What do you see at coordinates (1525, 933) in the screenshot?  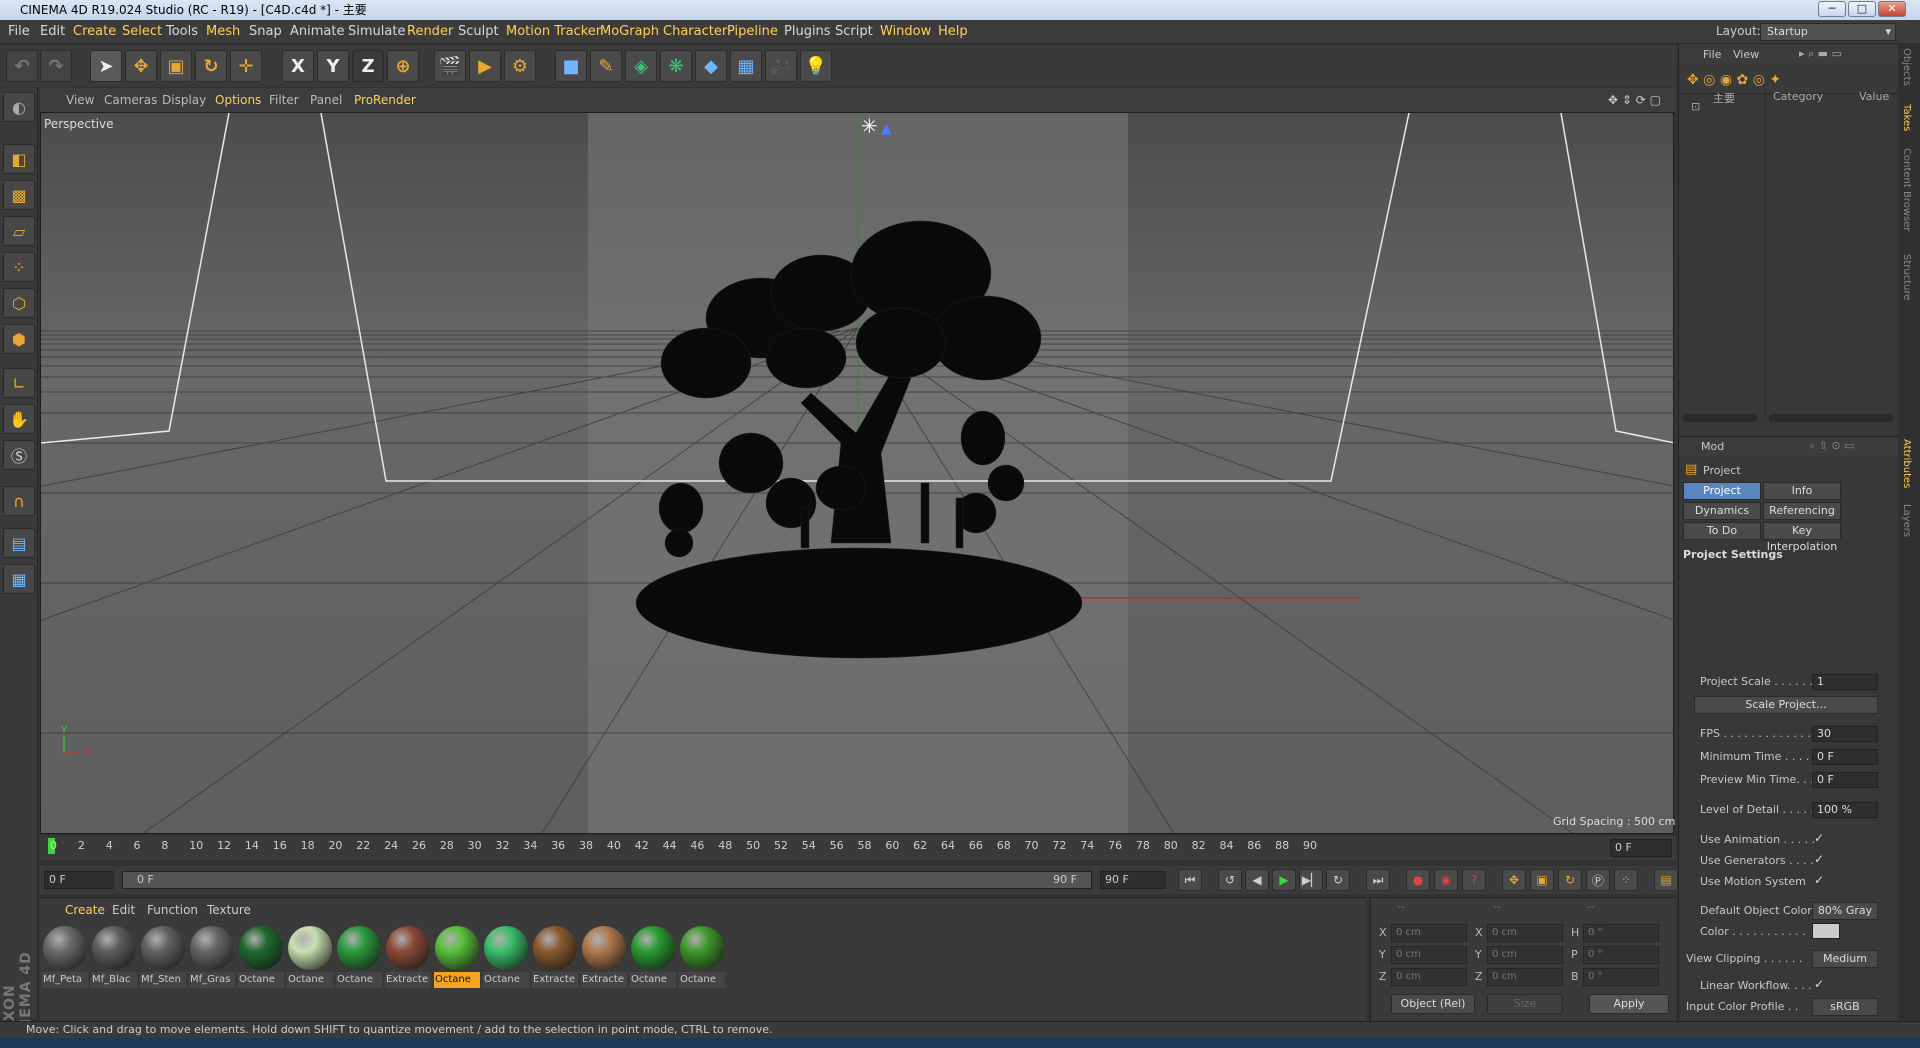 I see `size-x-field: 0 cm` at bounding box center [1525, 933].